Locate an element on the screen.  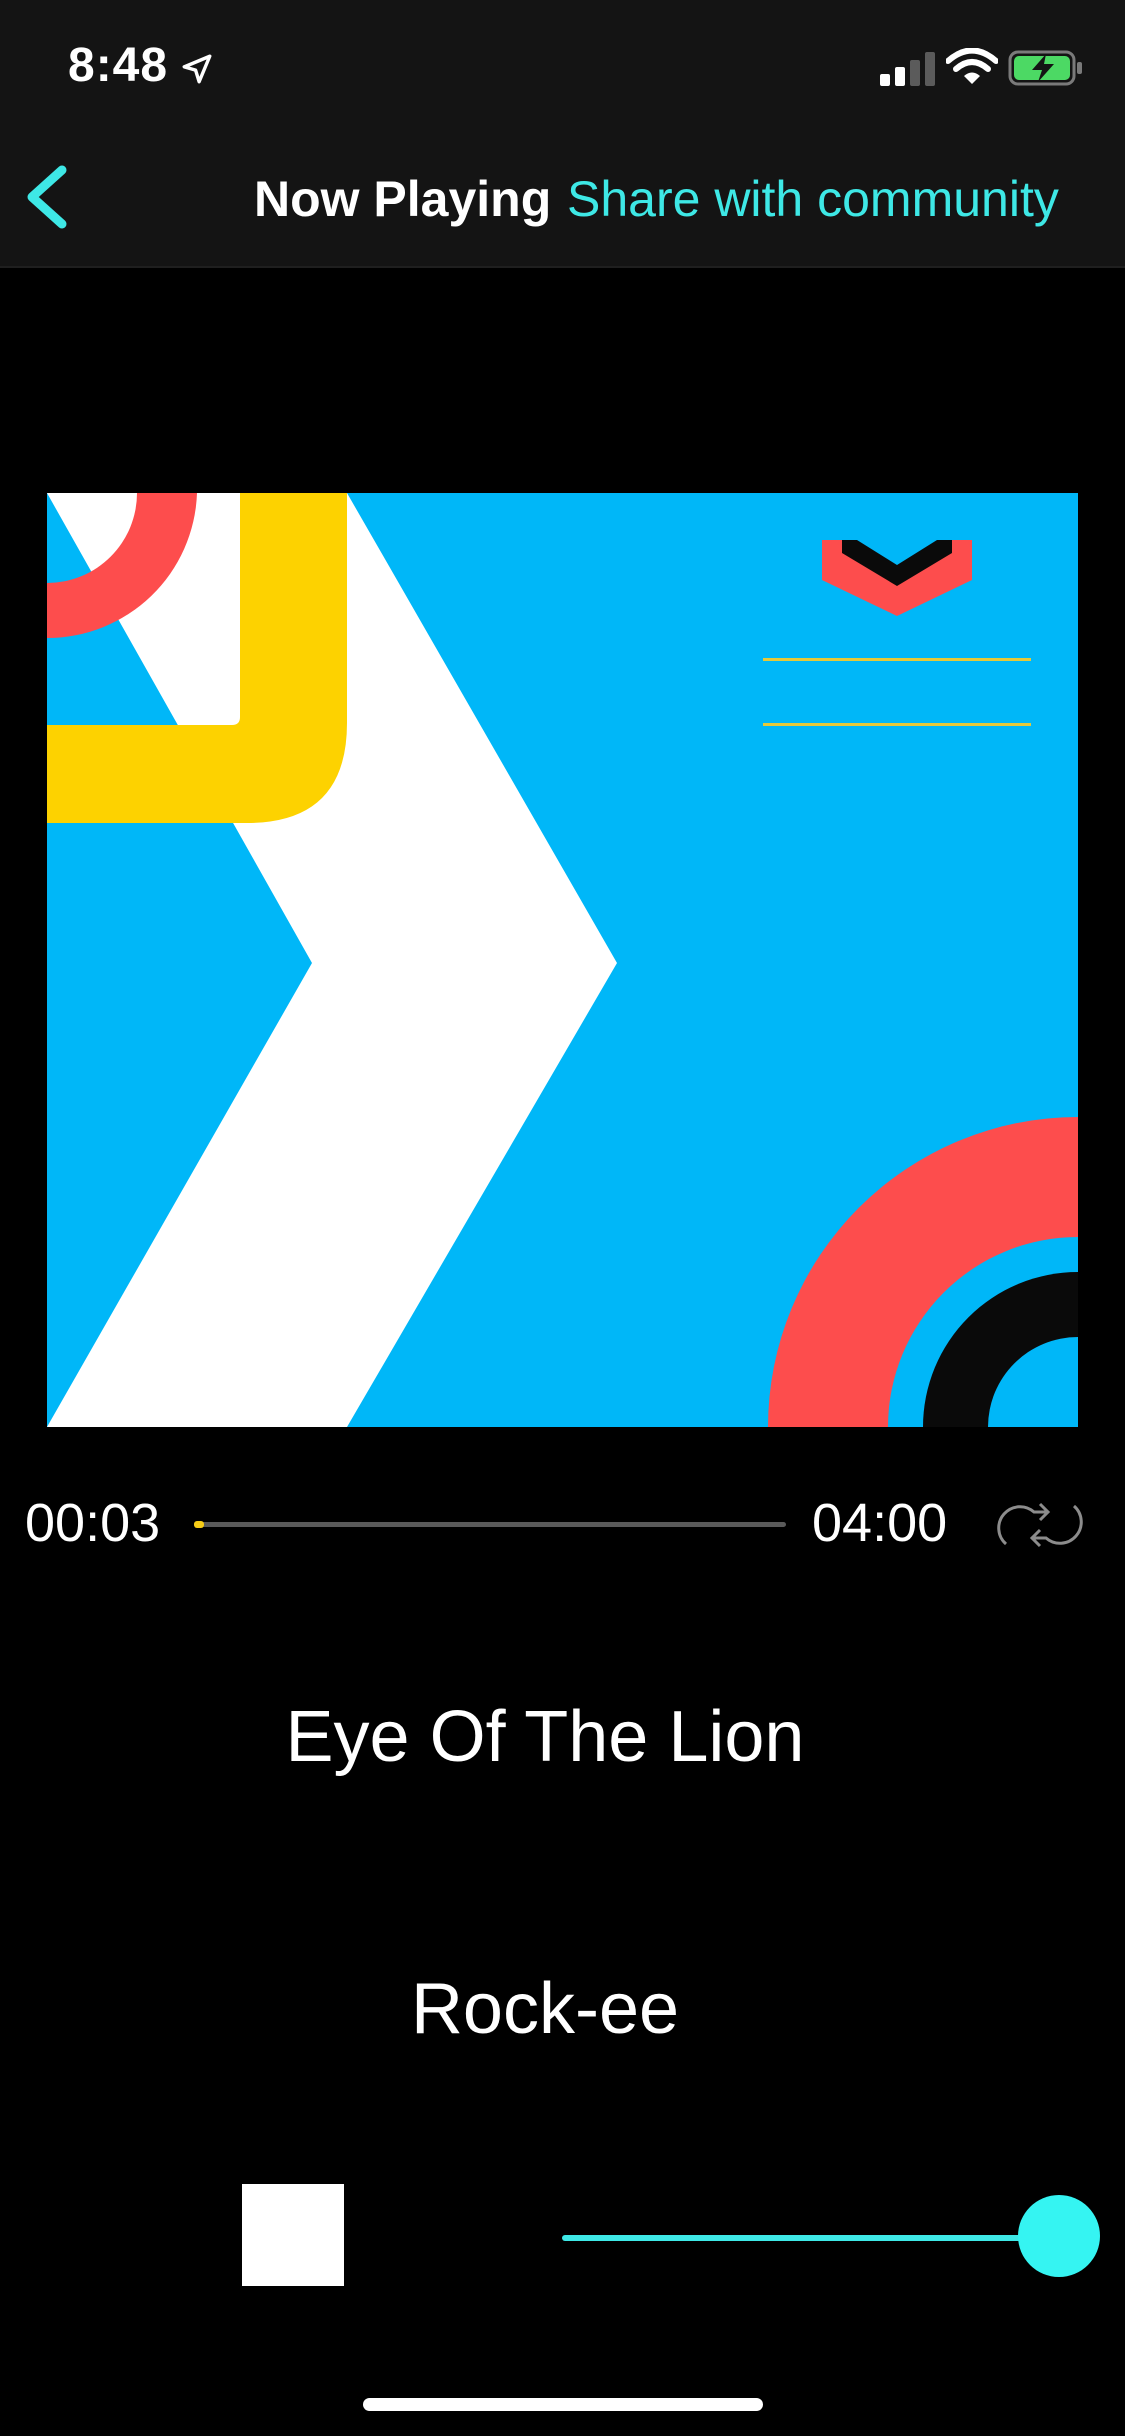
status-time: 8:48 is located at coordinates (118, 65).